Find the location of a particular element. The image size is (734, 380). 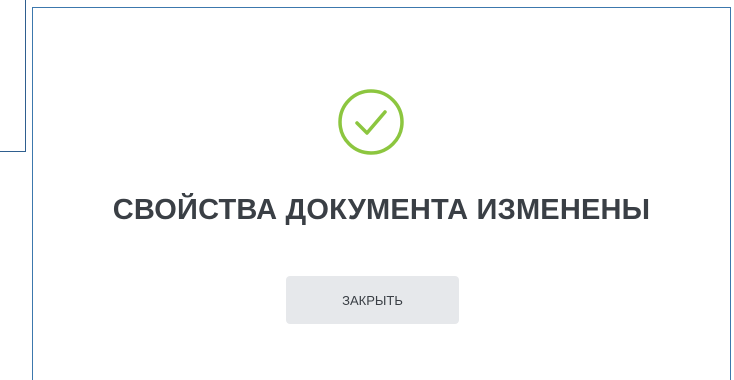

background-panel is located at coordinates (13, 76).